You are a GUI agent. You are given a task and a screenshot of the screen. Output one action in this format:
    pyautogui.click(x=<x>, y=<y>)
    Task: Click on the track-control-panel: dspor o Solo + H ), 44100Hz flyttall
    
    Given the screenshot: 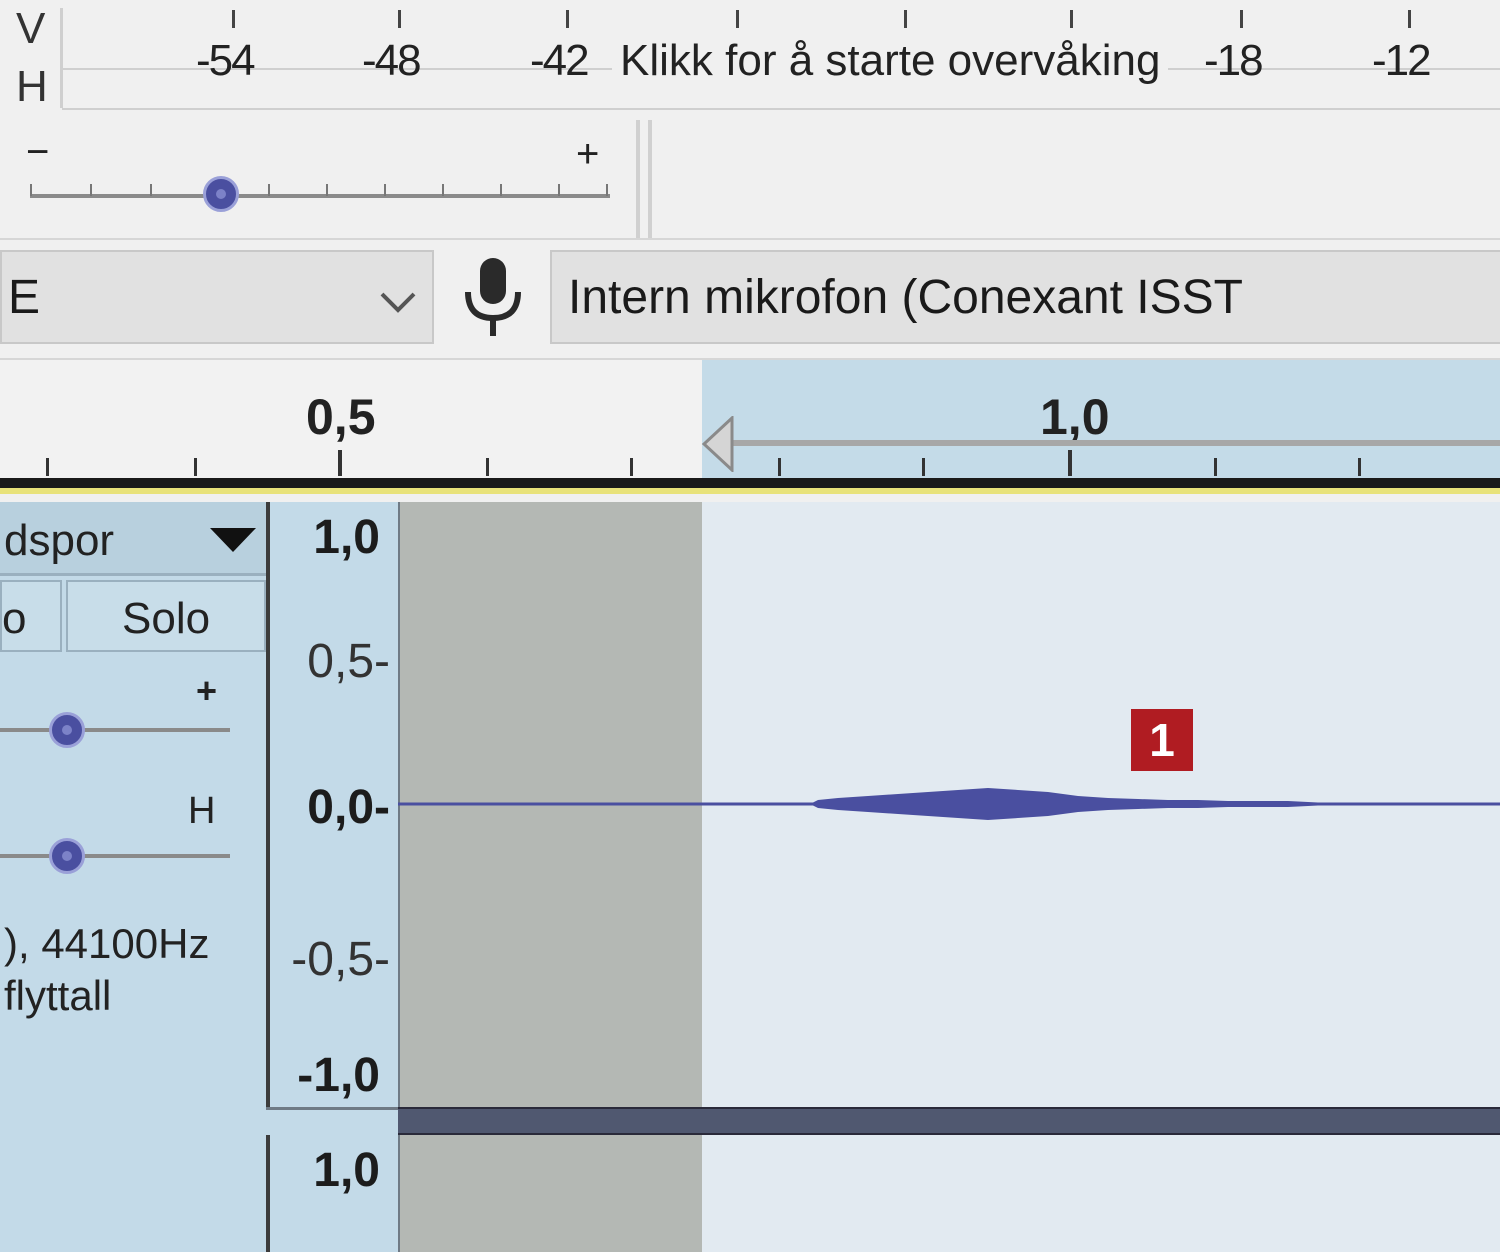 What is the action you would take?
    pyautogui.click(x=135, y=877)
    